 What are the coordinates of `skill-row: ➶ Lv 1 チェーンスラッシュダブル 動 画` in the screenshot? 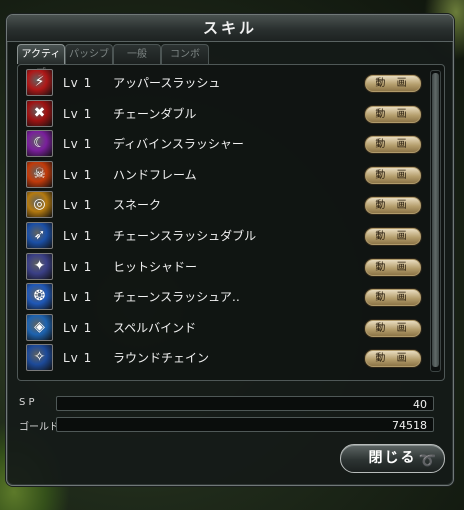 It's located at (222, 236).